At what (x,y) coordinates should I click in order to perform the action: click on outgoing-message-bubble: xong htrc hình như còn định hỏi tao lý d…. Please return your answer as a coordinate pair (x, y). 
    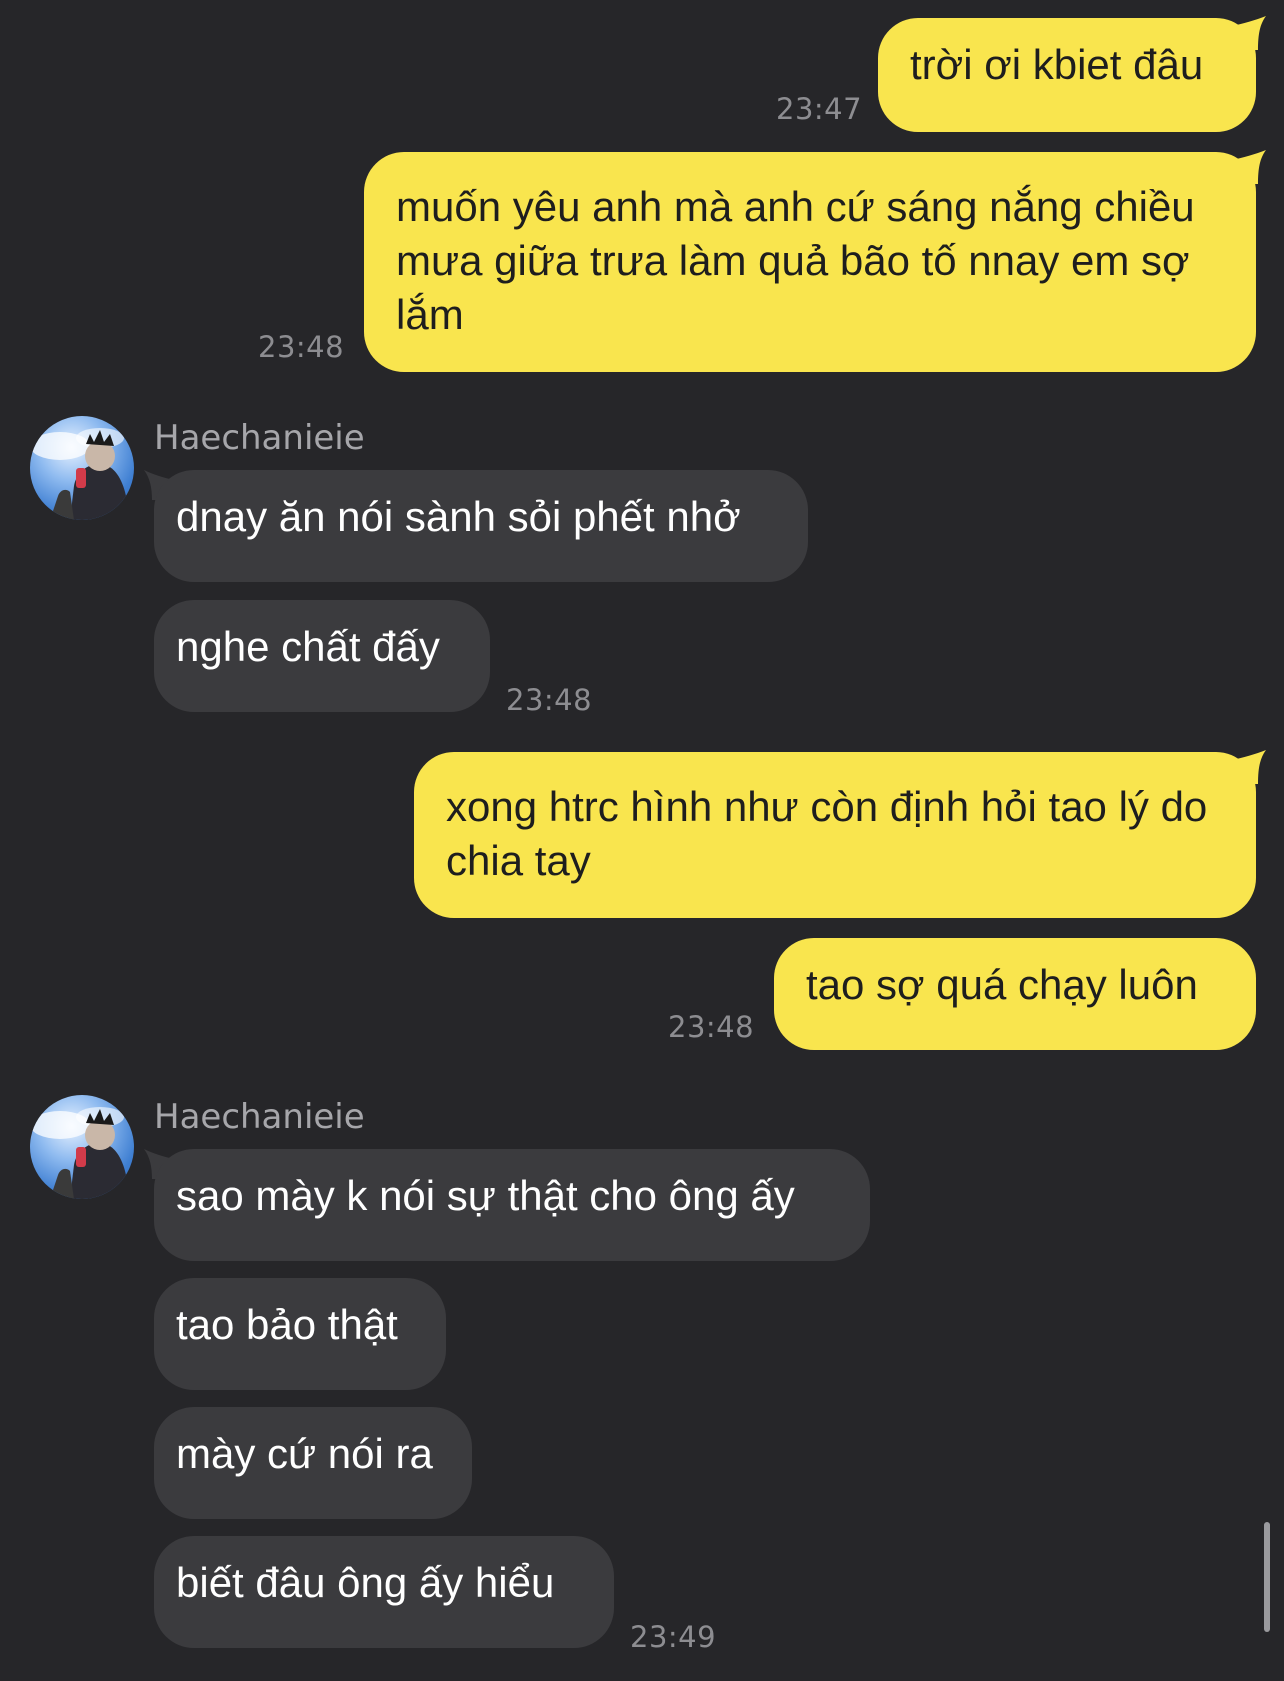
    Looking at the image, I should click on (835, 835).